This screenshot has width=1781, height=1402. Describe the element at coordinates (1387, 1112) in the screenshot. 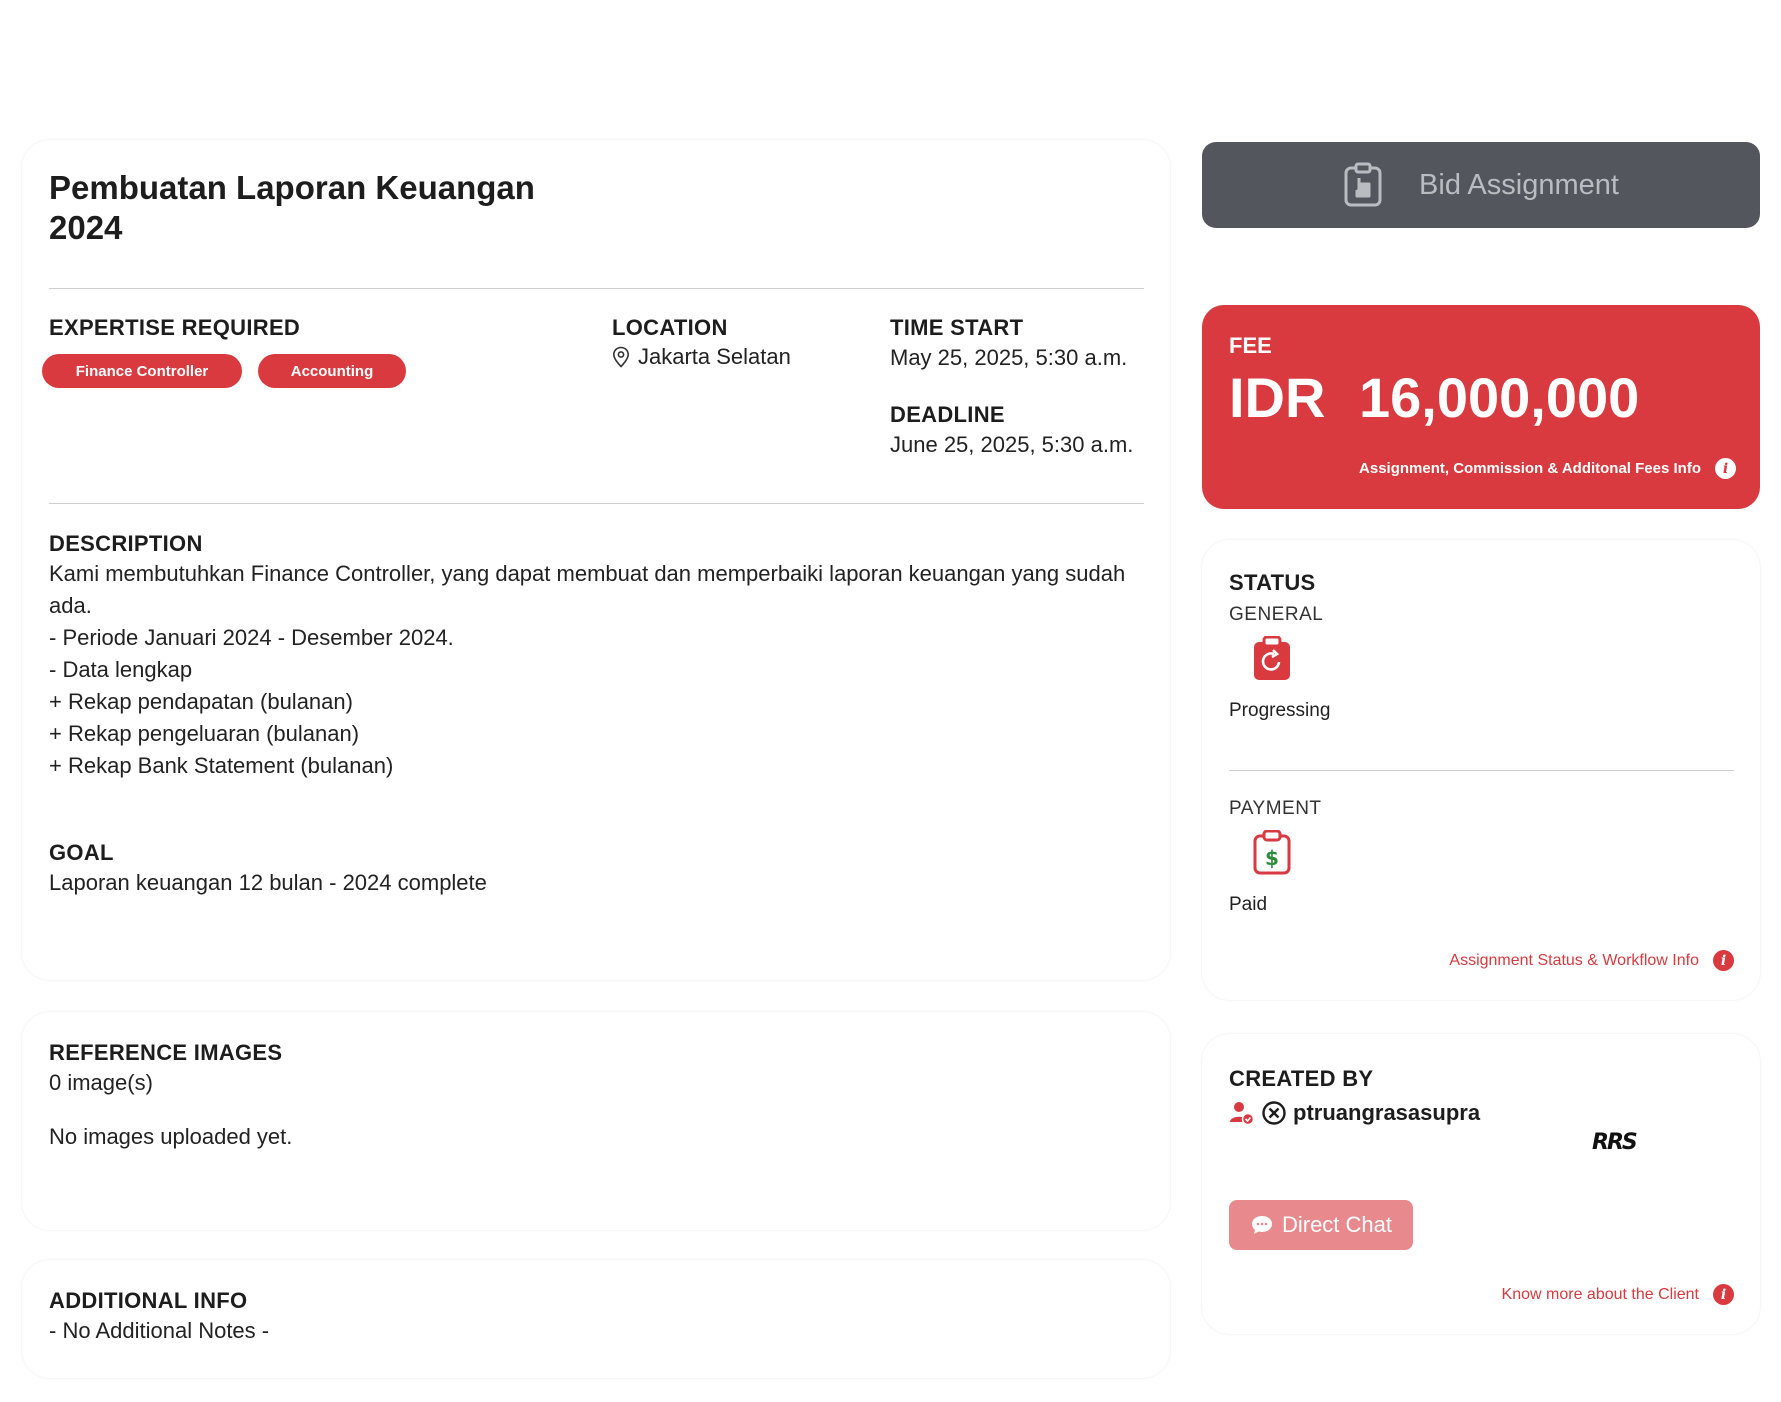

I see `creator-username: ptruangrasasupra` at that location.